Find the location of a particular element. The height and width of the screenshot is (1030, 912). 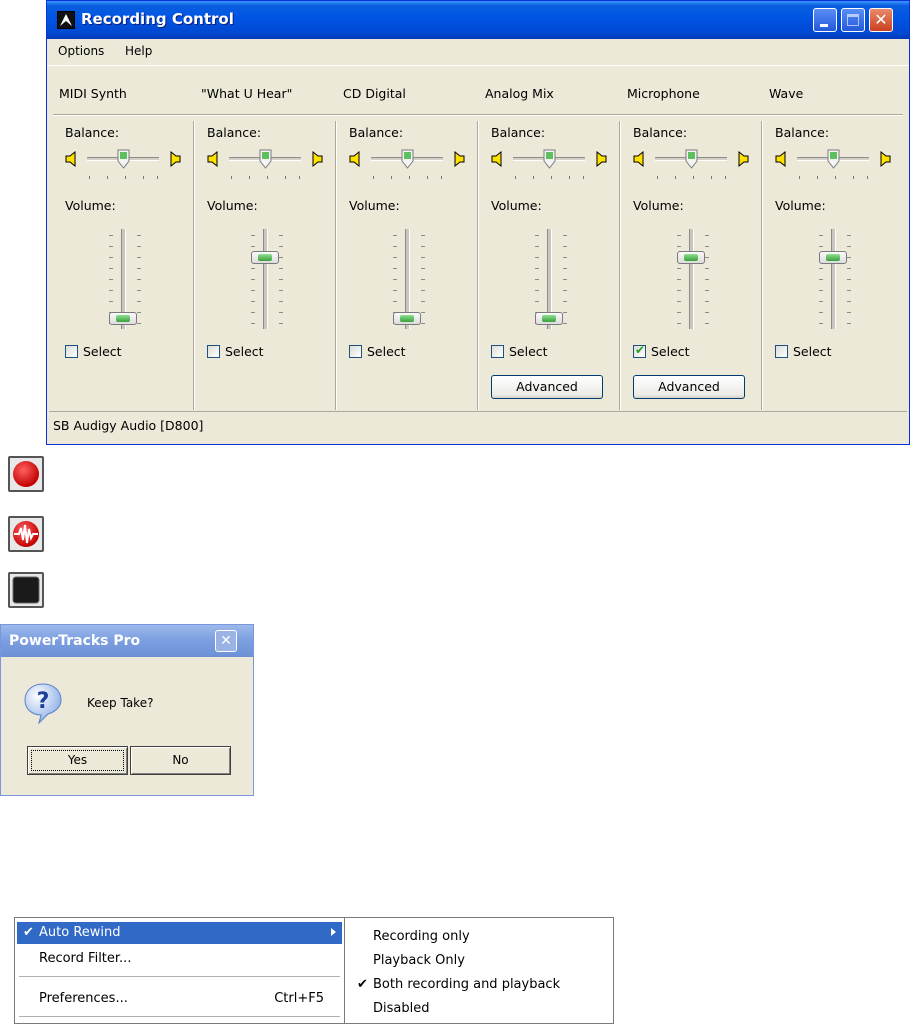

yes-button: Yes is located at coordinates (77, 760).